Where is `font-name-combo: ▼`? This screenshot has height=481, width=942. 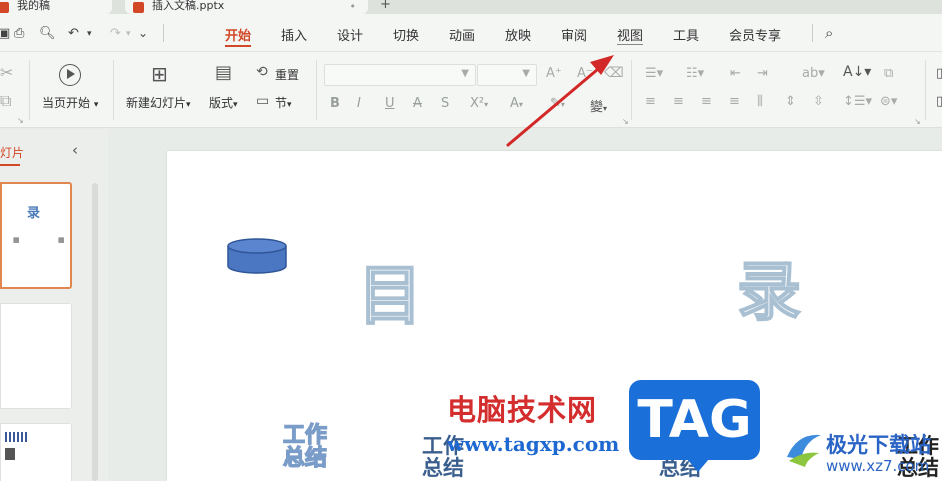 font-name-combo: ▼ is located at coordinates (400, 75).